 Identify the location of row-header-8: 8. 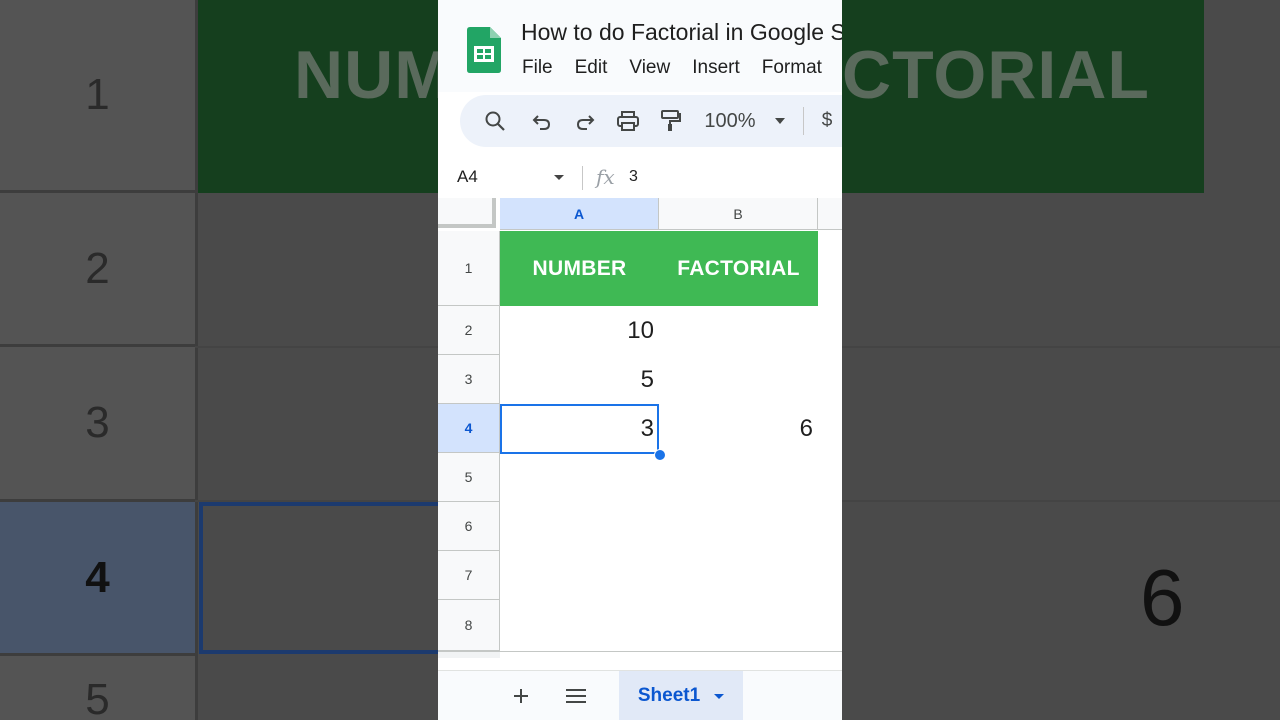
(469, 625).